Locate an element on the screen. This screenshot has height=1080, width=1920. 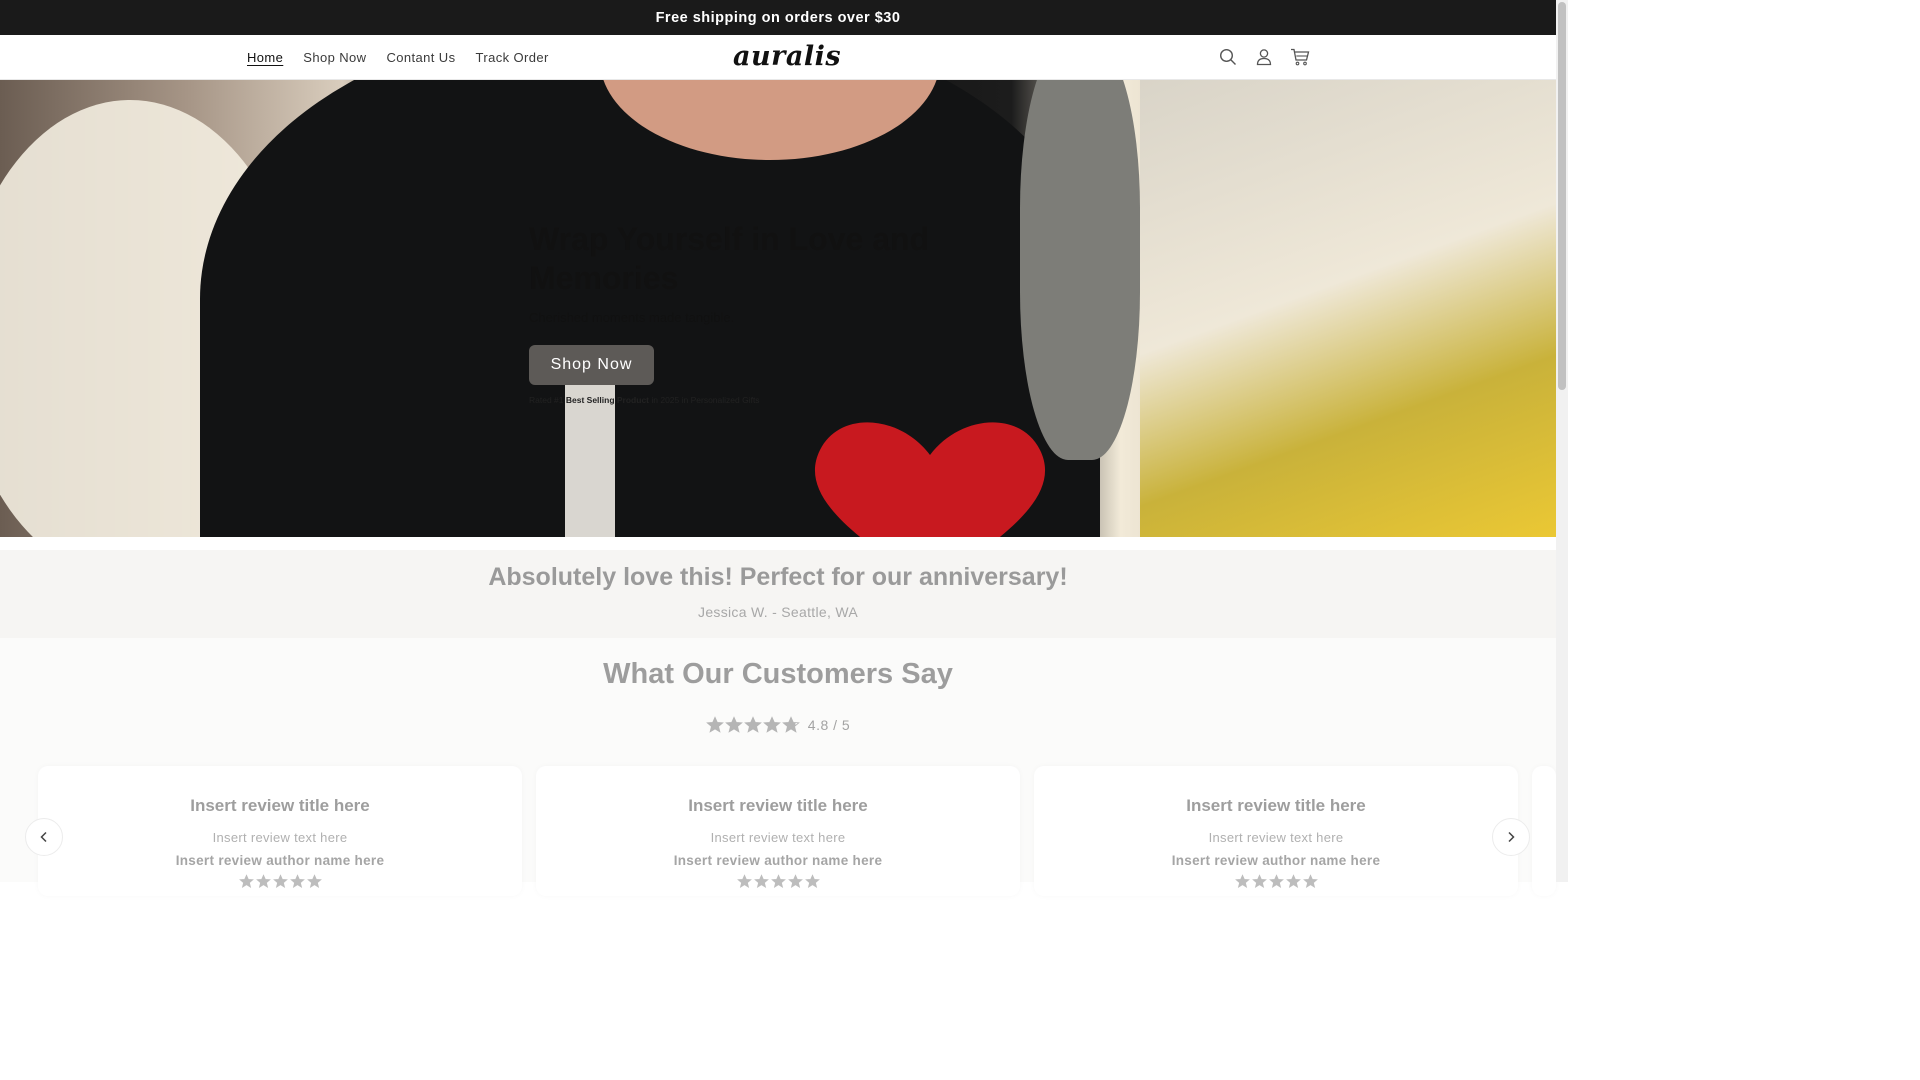
rating-stars is located at coordinates (752, 725).